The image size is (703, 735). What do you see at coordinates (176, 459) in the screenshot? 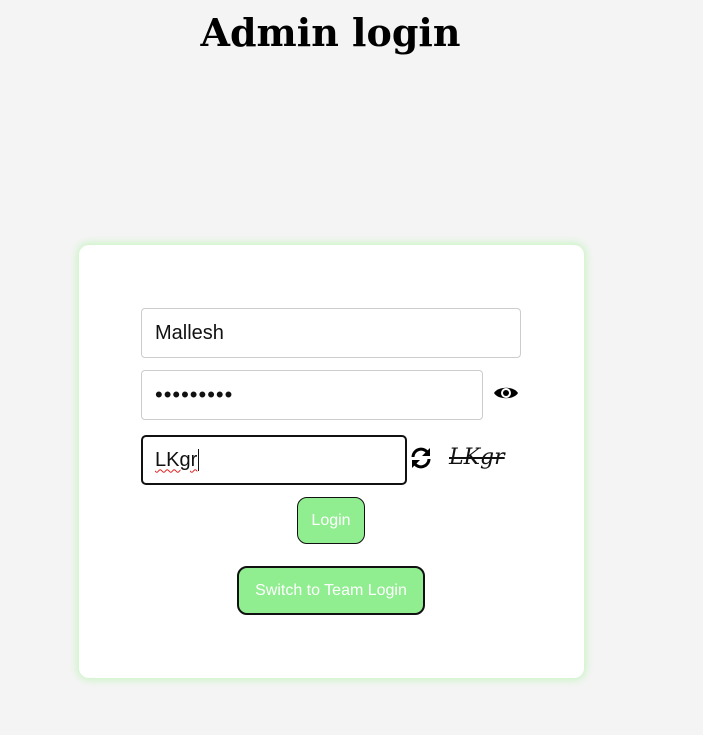
I see `captcha-input-value: LKgr` at bounding box center [176, 459].